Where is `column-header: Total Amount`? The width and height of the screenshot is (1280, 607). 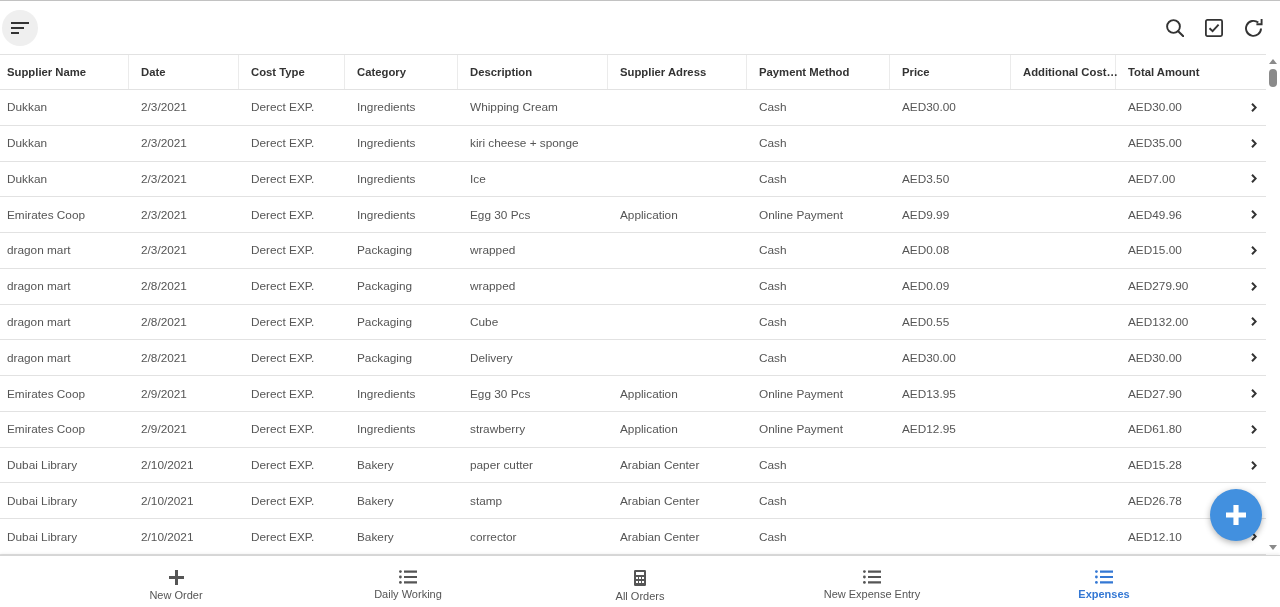
column-header: Total Amount is located at coordinates (1164, 72).